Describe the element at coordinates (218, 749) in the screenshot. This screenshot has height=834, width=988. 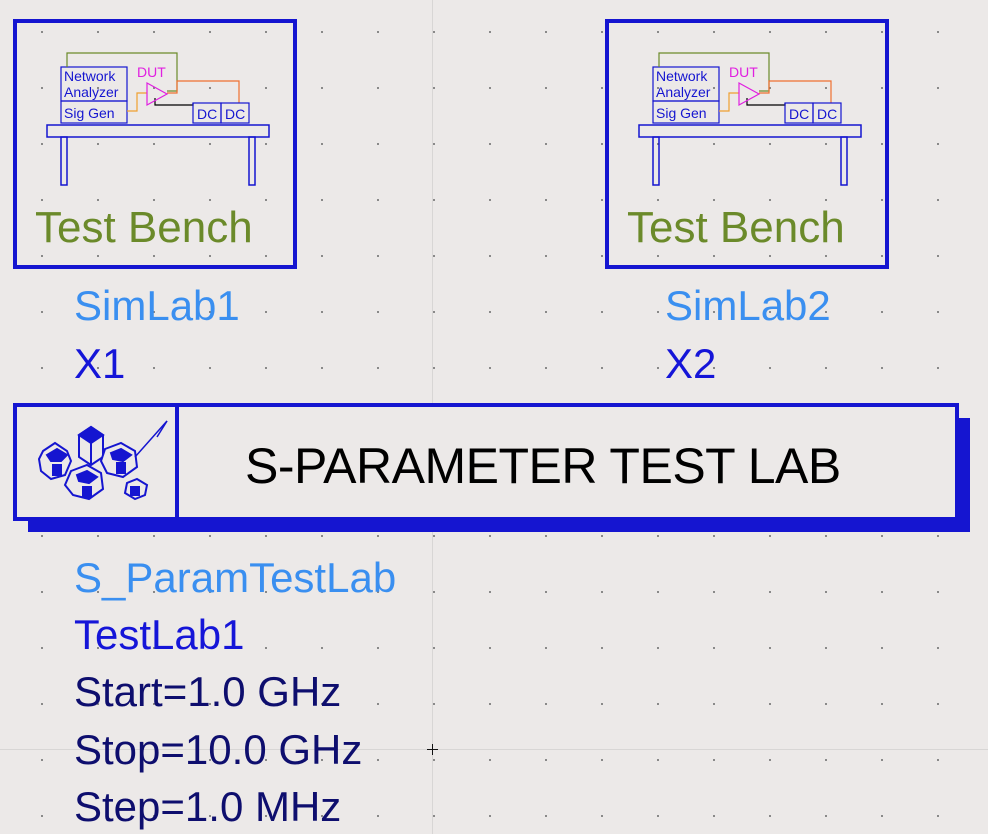
I see `param-stop: Stop=10.0 GHz` at that location.